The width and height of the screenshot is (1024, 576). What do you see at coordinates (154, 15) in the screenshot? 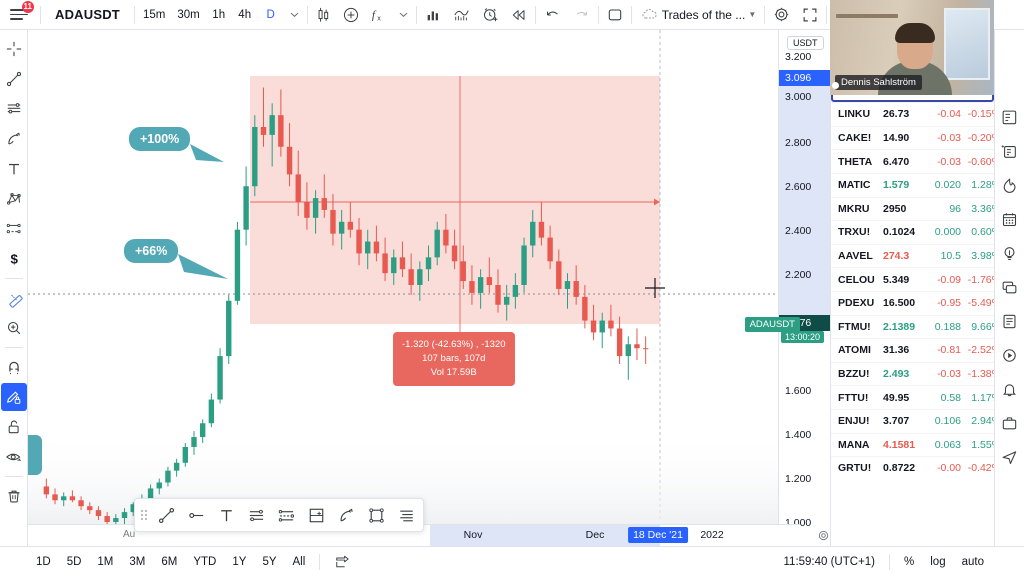
I see `timeframe-15m: 15m` at bounding box center [154, 15].